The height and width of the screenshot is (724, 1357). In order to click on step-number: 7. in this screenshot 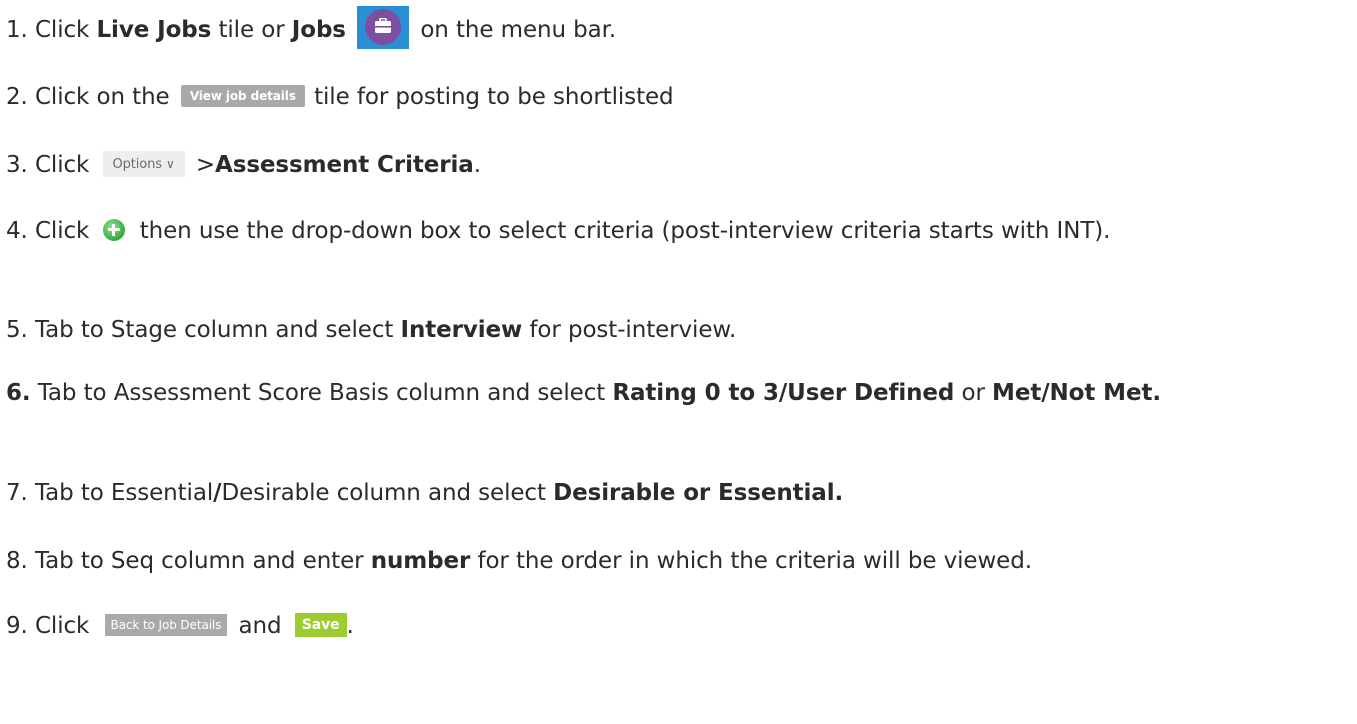, I will do `click(17, 493)`.